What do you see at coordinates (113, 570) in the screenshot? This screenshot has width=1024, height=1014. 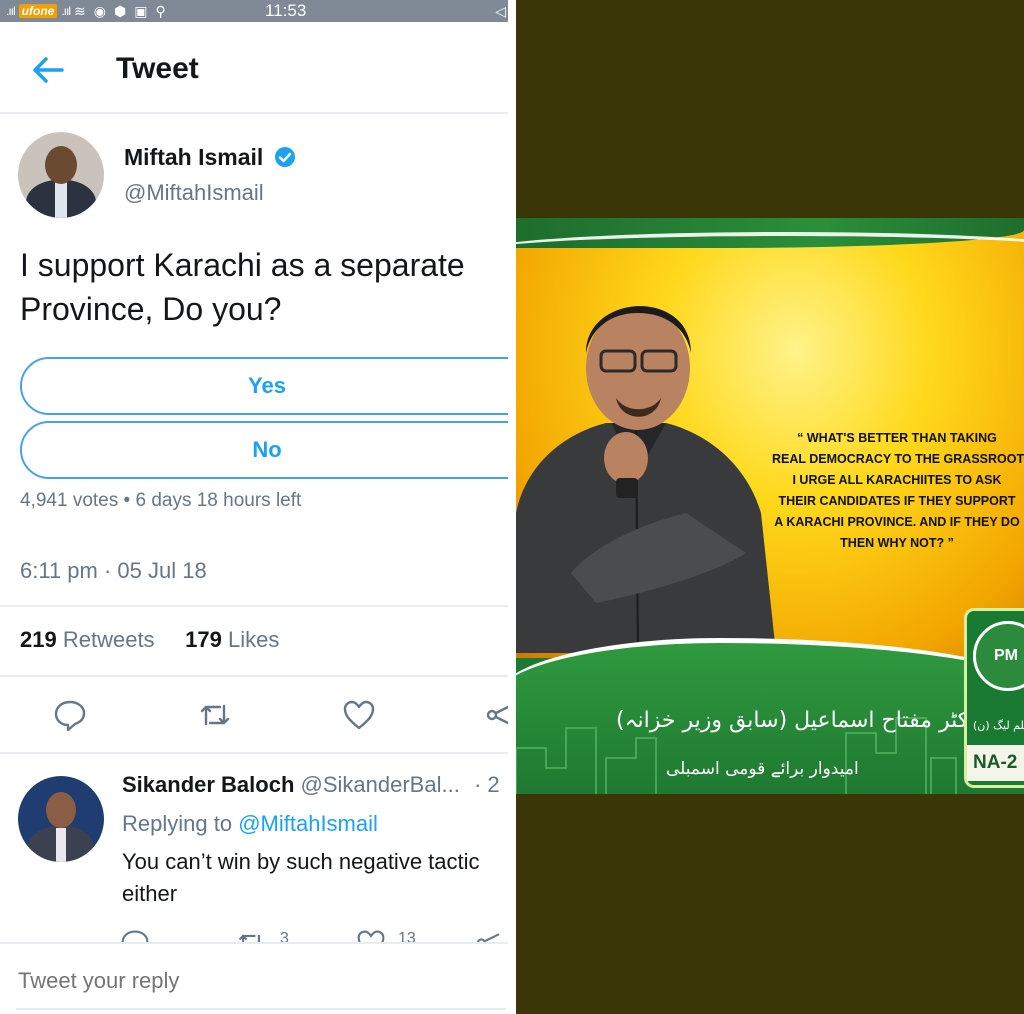 I see `tweet-timestamp: 6:11 pm · 05 Jul 18` at bounding box center [113, 570].